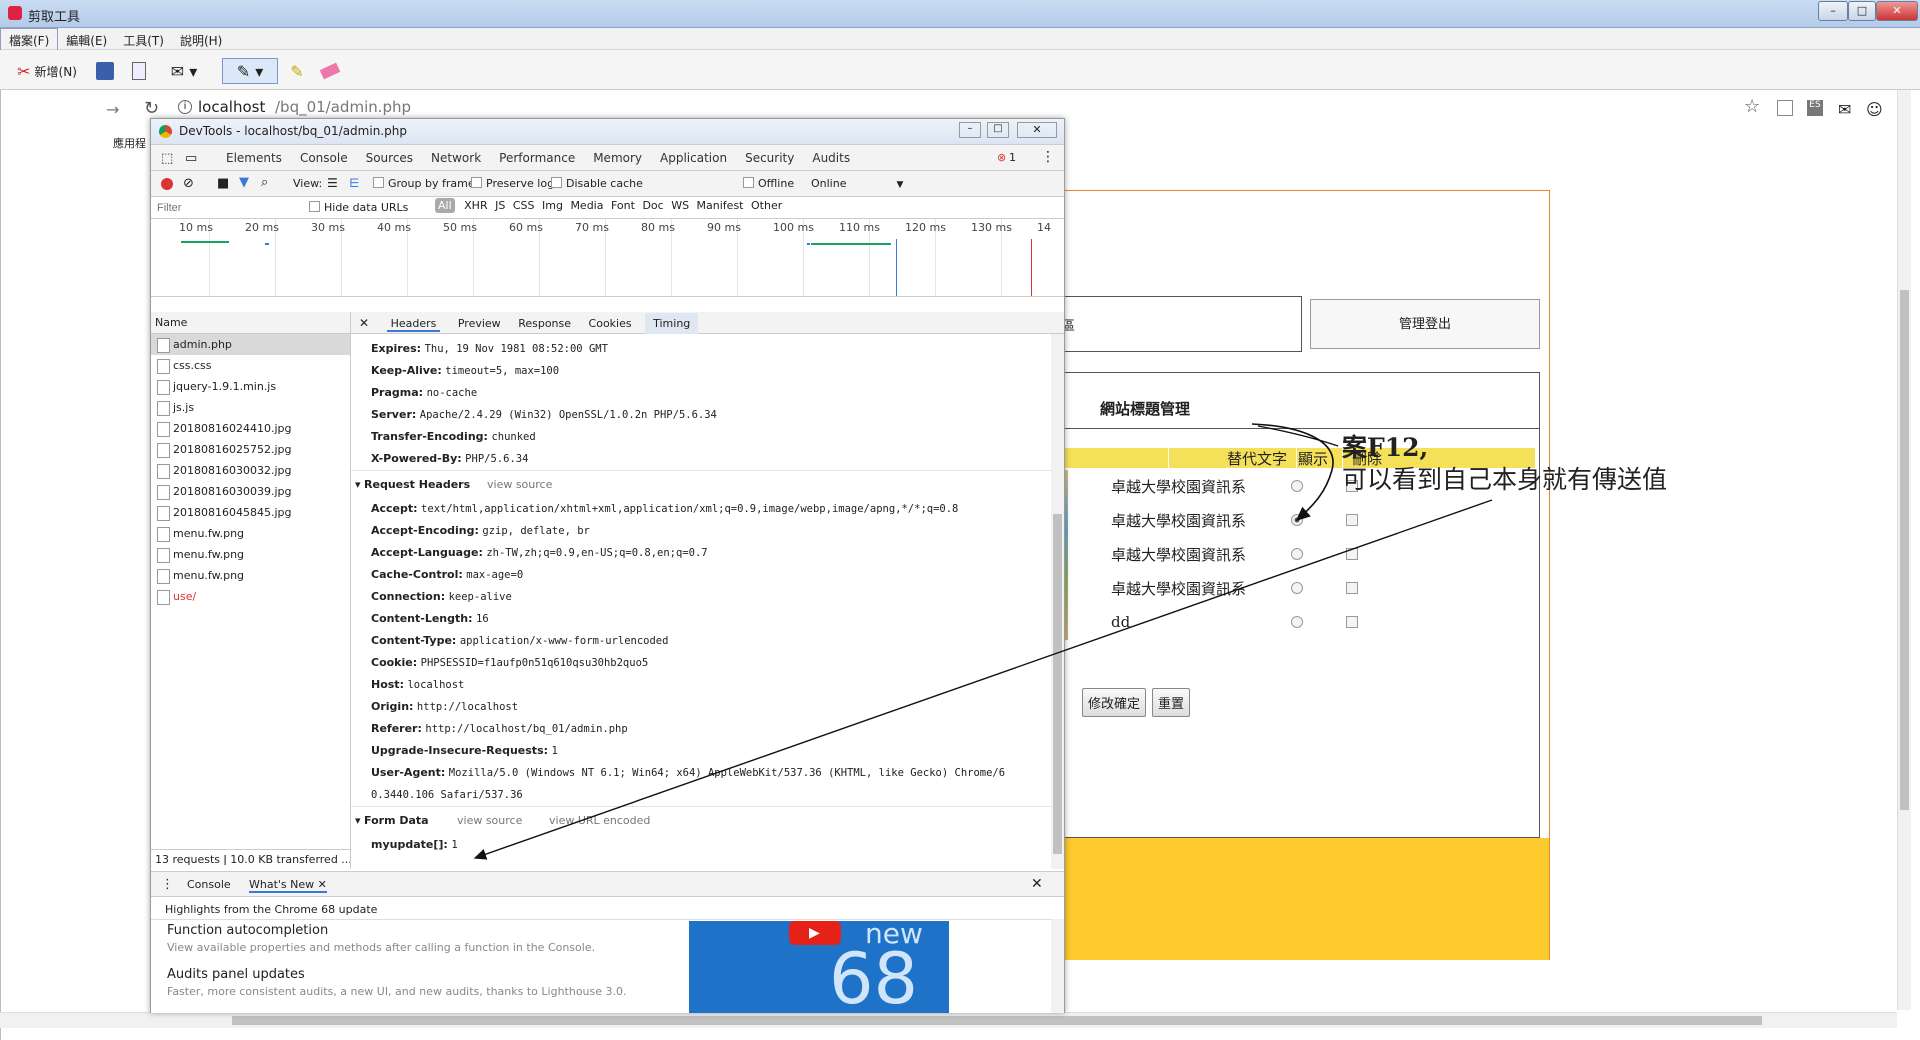 This screenshot has height=1040, width=1920. What do you see at coordinates (167, 158) in the screenshot?
I see `inspect-icon: ⬚` at bounding box center [167, 158].